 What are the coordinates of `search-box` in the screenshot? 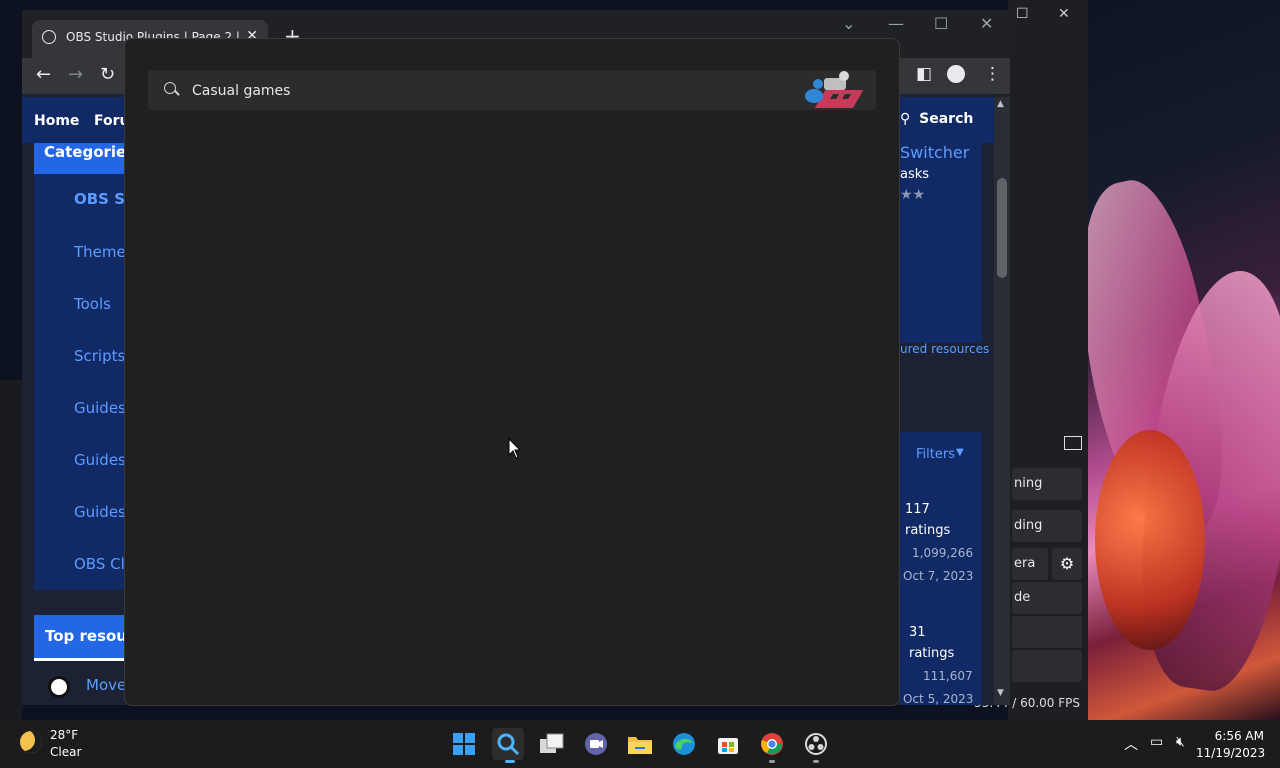 It's located at (512, 90).